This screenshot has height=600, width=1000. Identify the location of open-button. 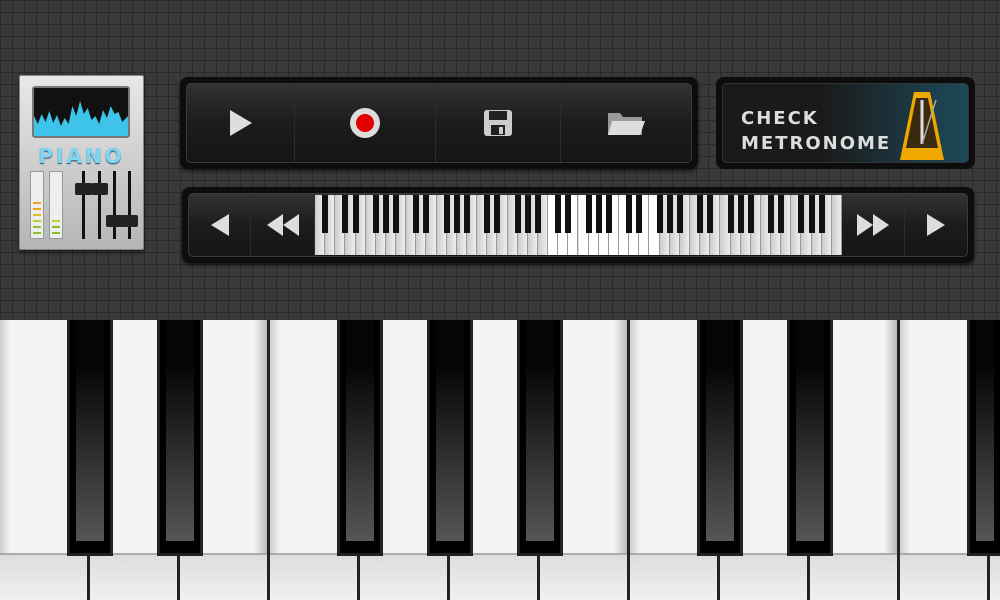
(626, 123).